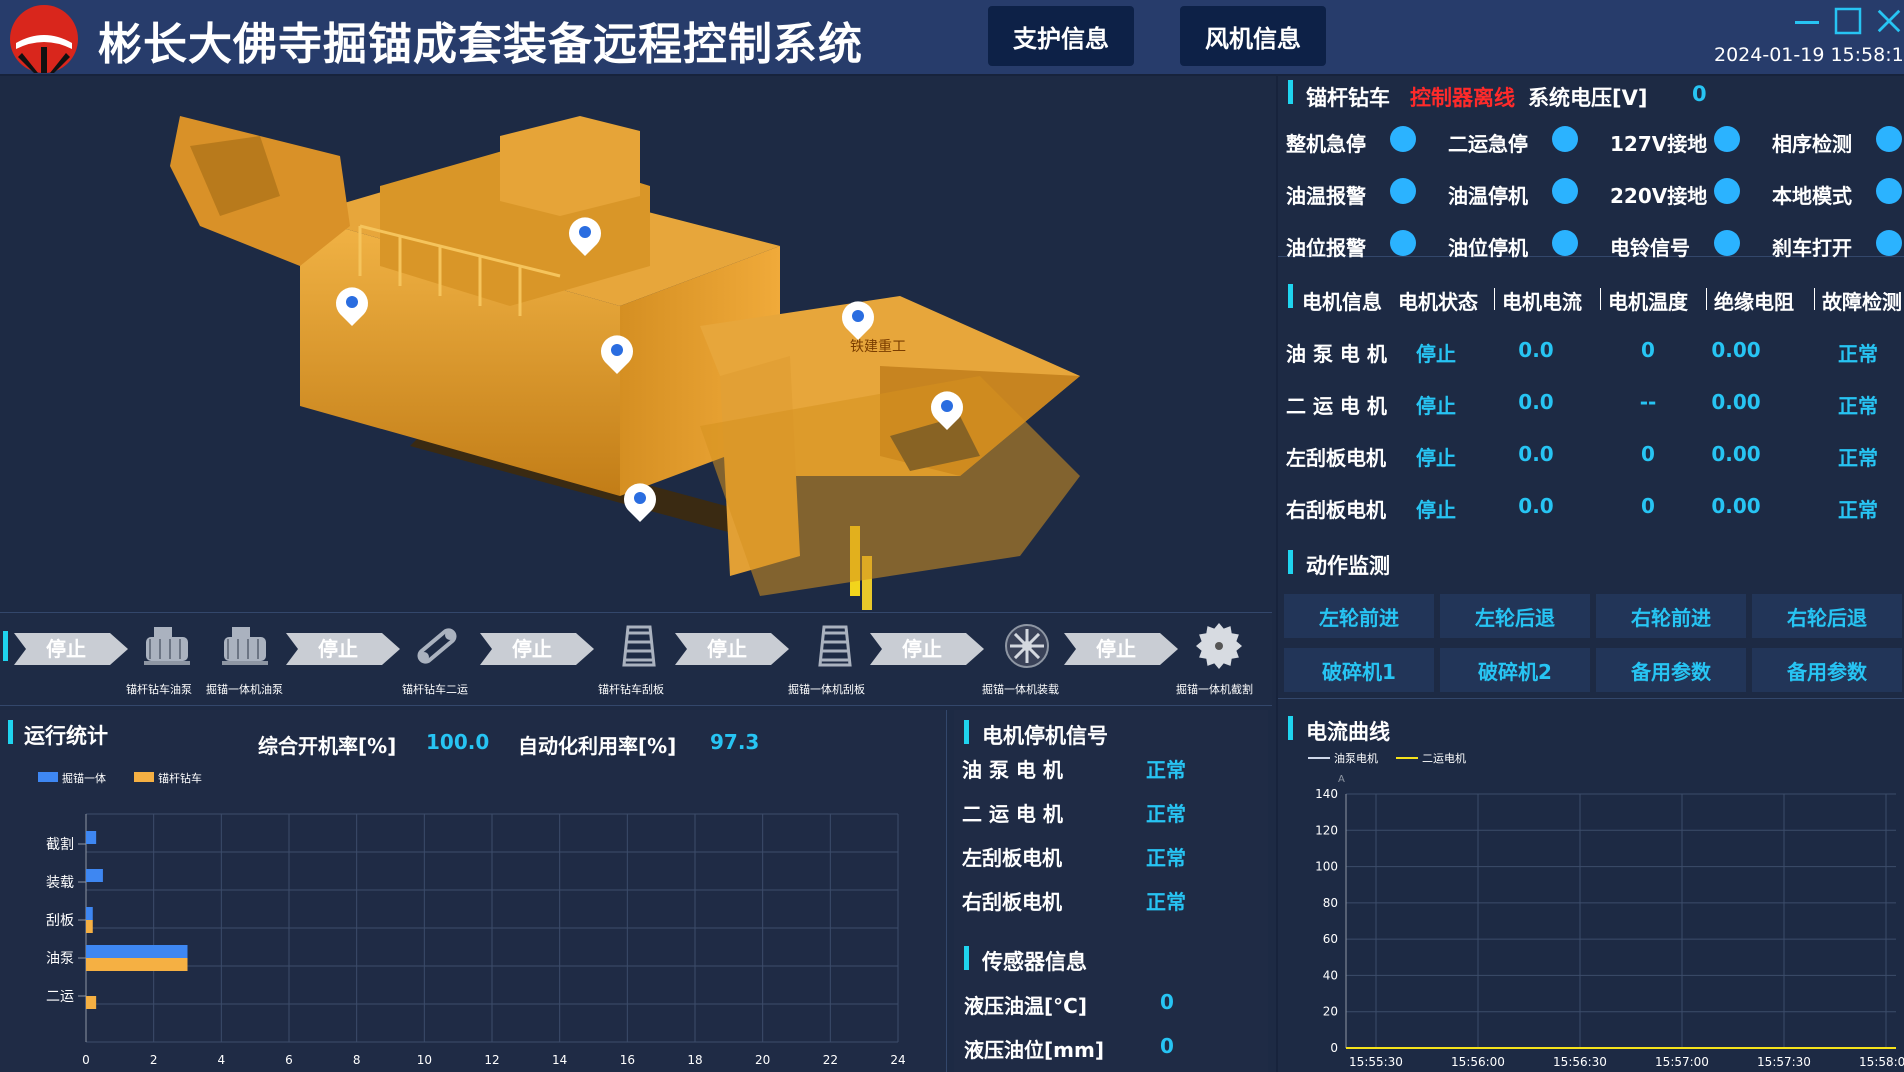 The height and width of the screenshot is (1072, 1904). I want to click on motor-header-cell: 电机电流, so click(1542, 302).